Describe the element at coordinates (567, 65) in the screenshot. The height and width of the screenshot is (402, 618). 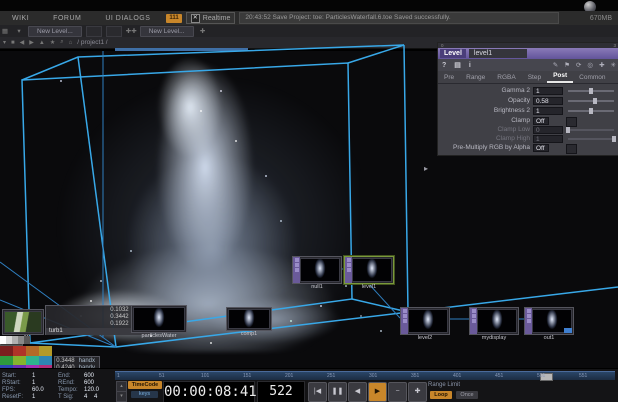
I see `comment-icon: ⚑` at that location.